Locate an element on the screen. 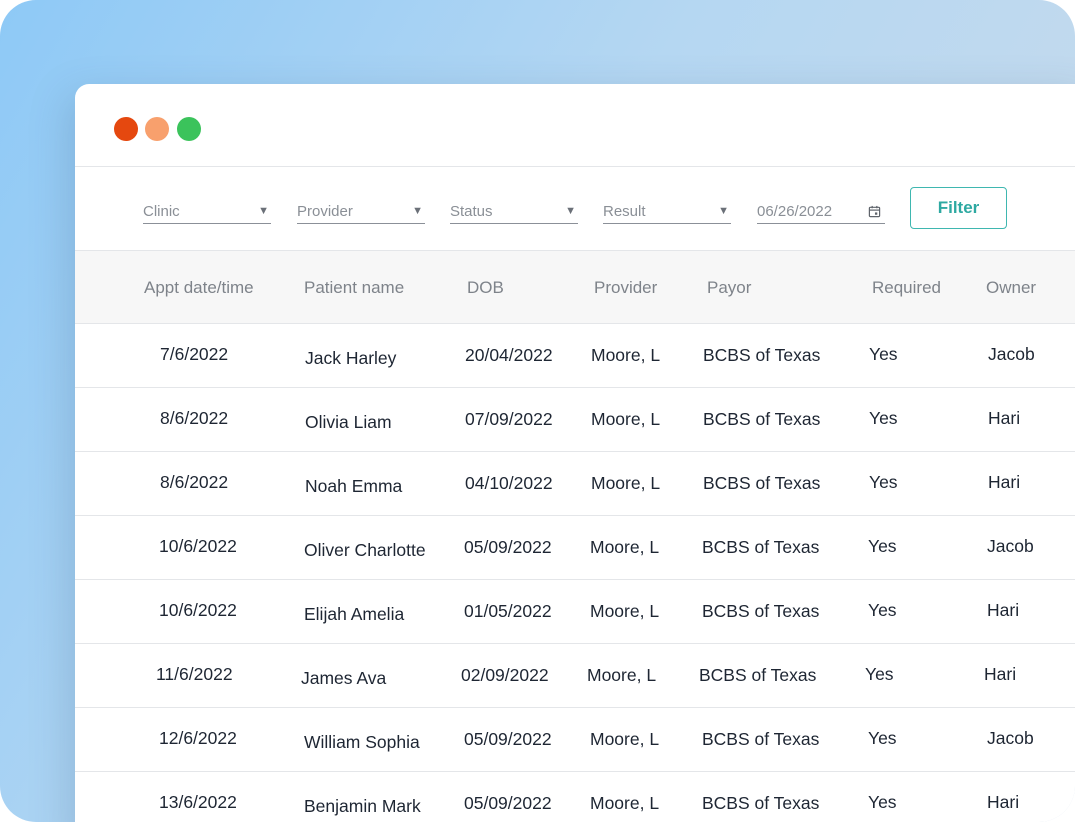  maximize-window-button is located at coordinates (189, 129).